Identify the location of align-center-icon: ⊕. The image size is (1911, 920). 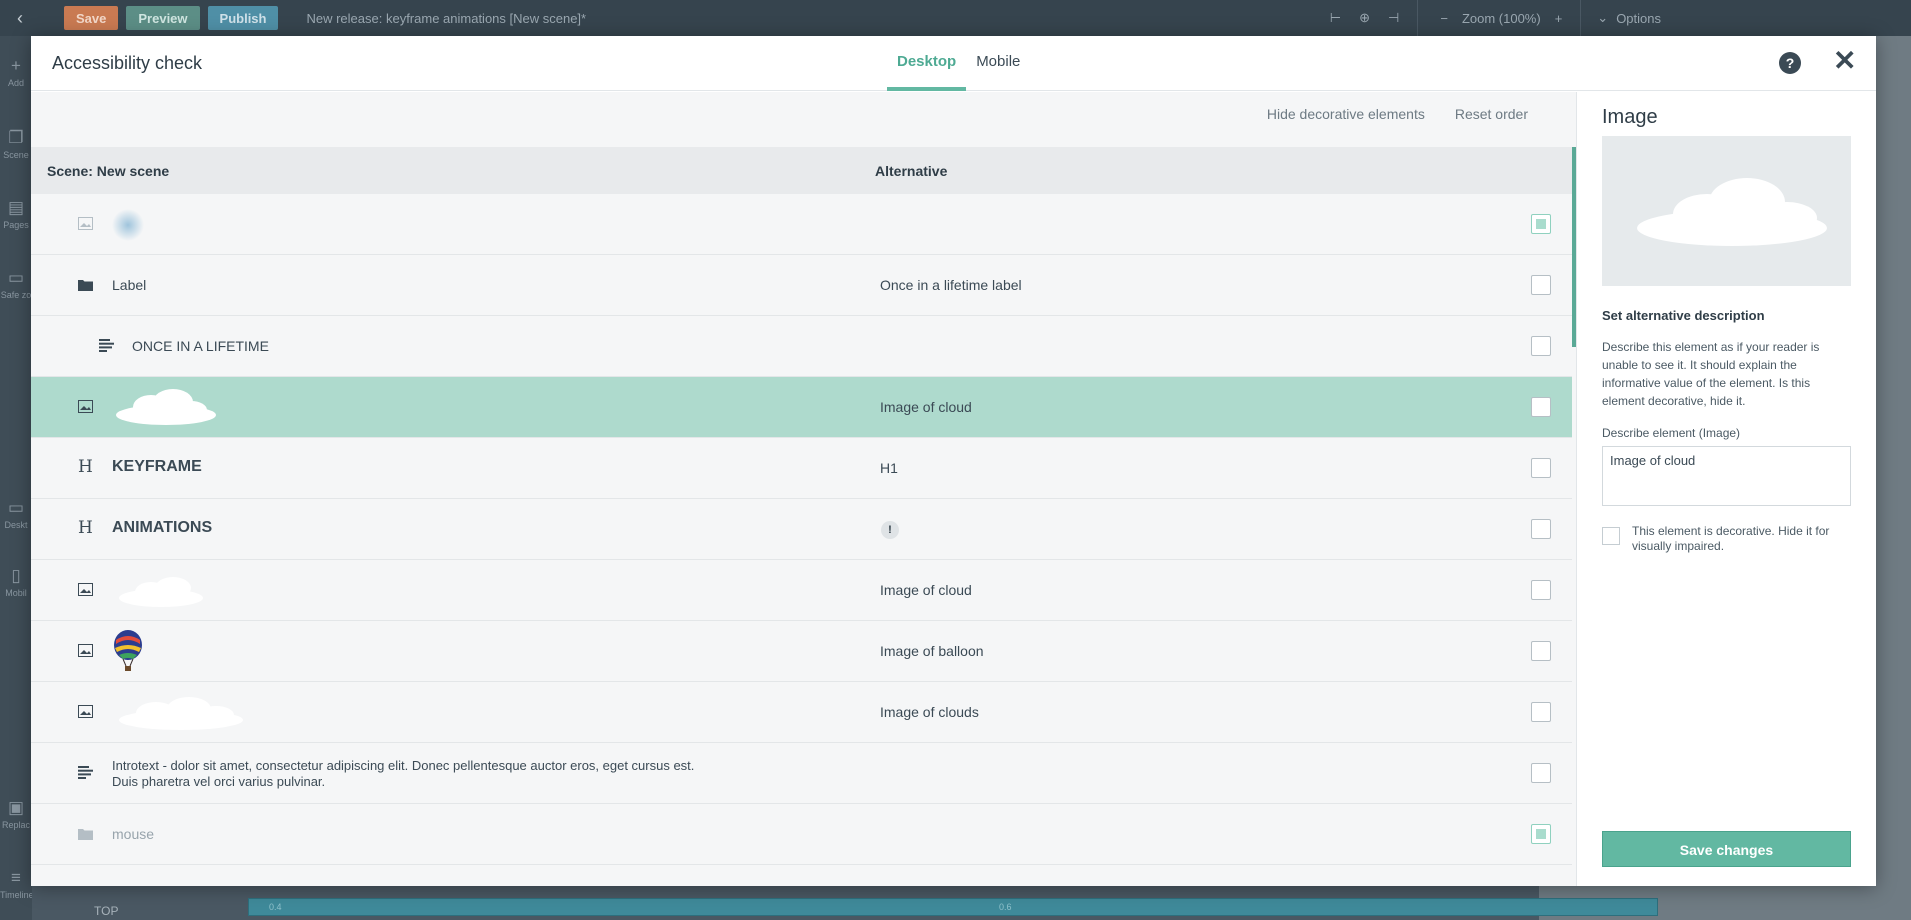
(1364, 18).